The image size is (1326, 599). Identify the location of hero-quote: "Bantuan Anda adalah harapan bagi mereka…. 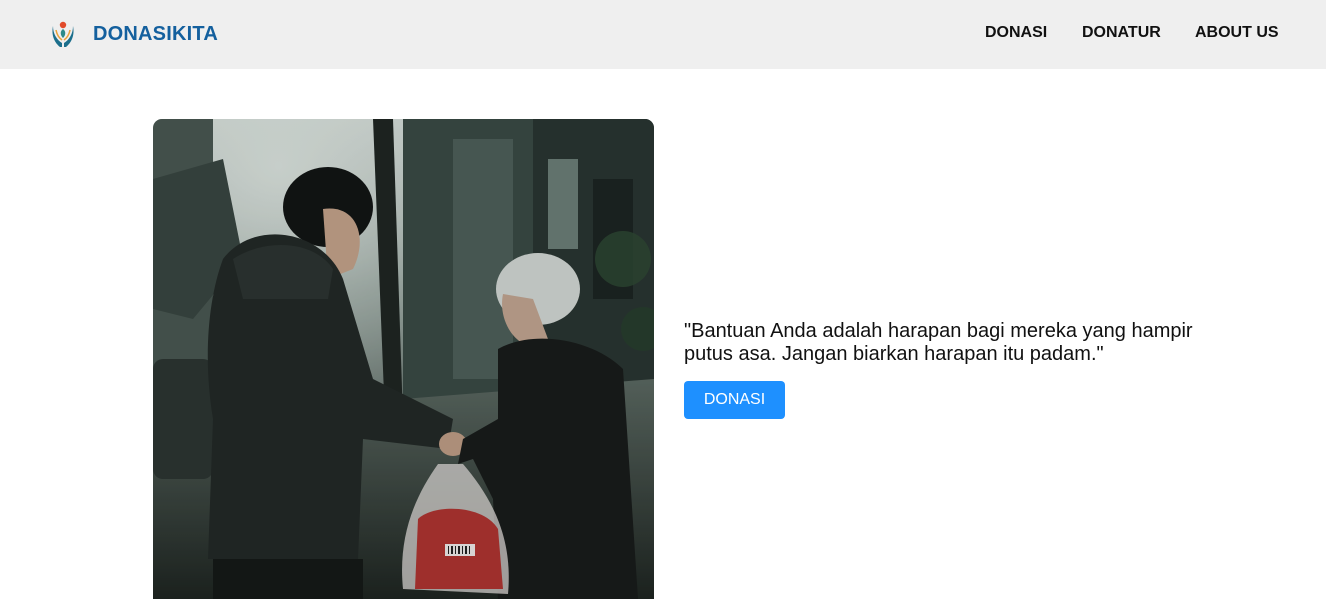
(938, 342).